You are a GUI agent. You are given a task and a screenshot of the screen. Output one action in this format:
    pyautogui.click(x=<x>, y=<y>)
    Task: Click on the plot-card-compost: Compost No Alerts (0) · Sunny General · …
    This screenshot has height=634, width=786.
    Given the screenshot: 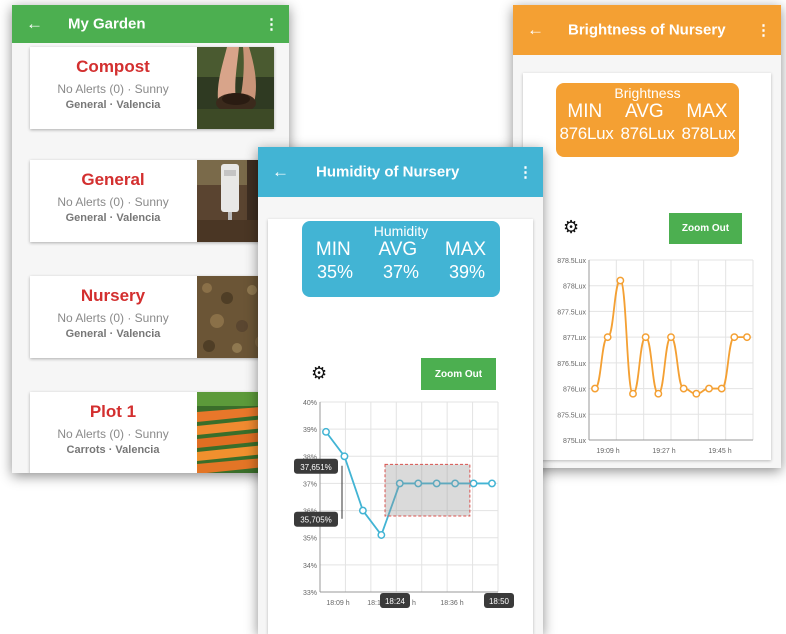 What is the action you would take?
    pyautogui.click(x=152, y=88)
    